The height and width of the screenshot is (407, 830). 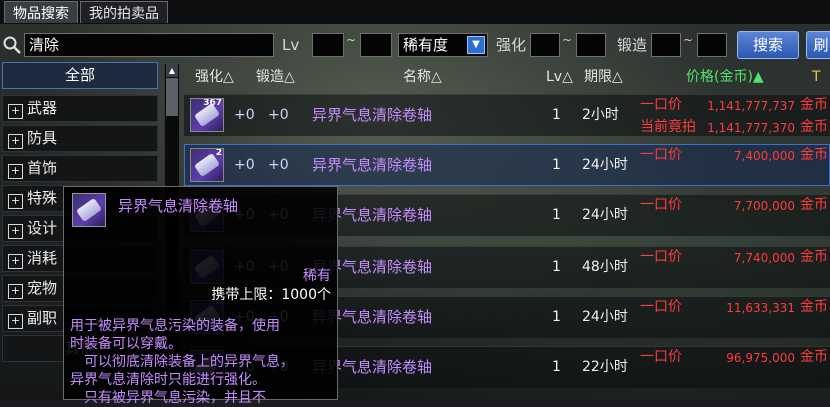 What do you see at coordinates (80, 138) in the screenshot?
I see `category-armor: + 防具` at bounding box center [80, 138].